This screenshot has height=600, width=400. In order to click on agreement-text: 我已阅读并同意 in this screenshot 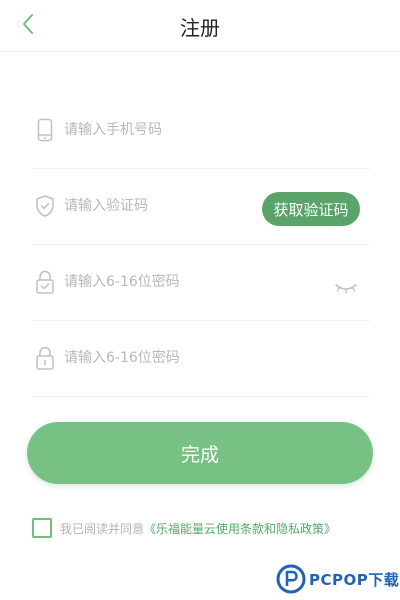, I will do `click(102, 528)`.